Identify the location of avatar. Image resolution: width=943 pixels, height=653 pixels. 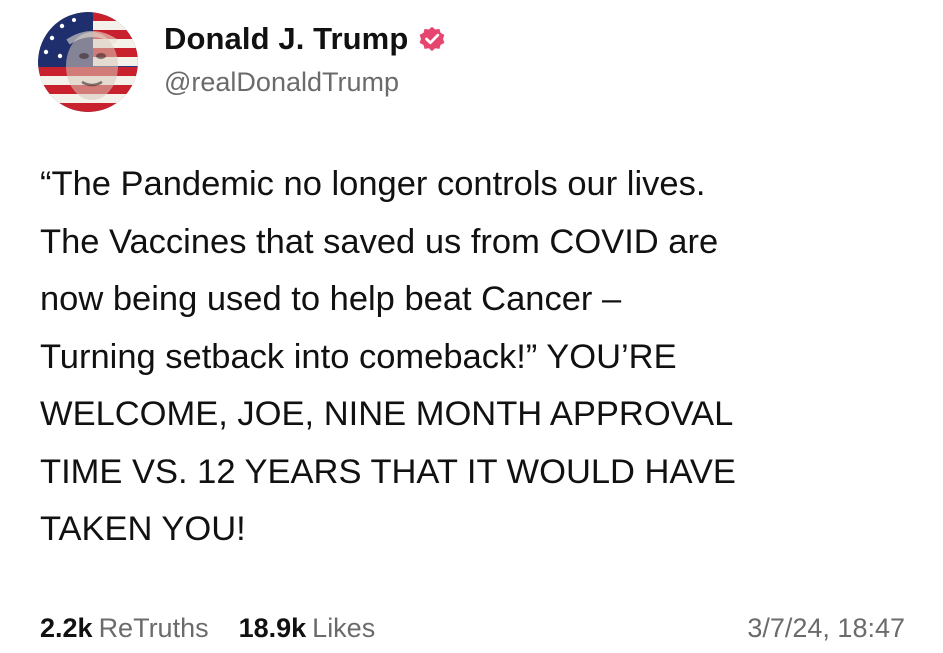
(88, 62).